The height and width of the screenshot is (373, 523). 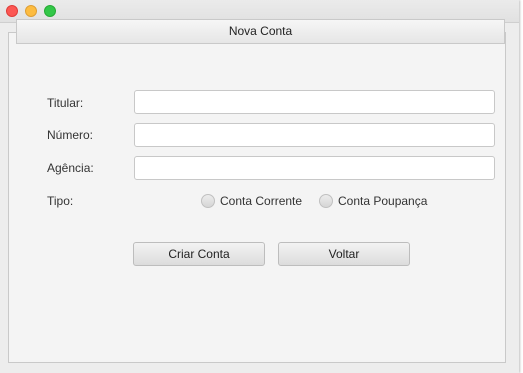 I want to click on radio-conta-poupanca-label: Conta Poupança, so click(x=383, y=201).